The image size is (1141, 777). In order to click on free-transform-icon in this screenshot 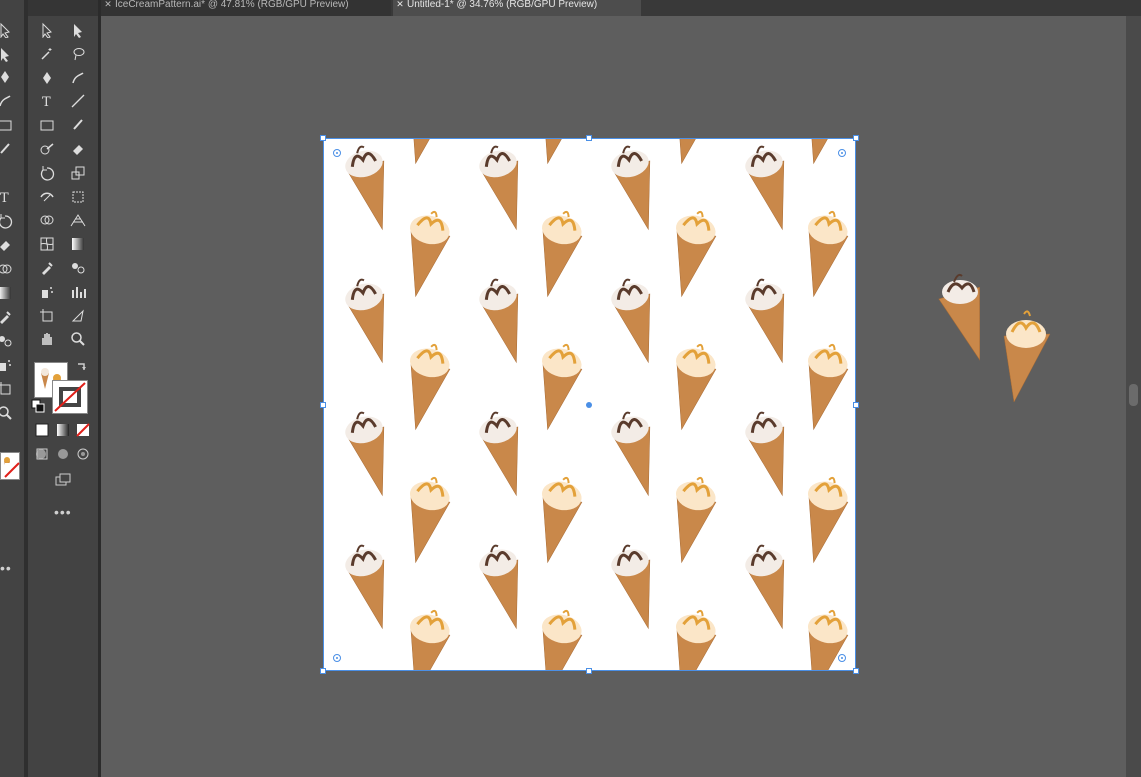, I will do `click(78, 197)`.